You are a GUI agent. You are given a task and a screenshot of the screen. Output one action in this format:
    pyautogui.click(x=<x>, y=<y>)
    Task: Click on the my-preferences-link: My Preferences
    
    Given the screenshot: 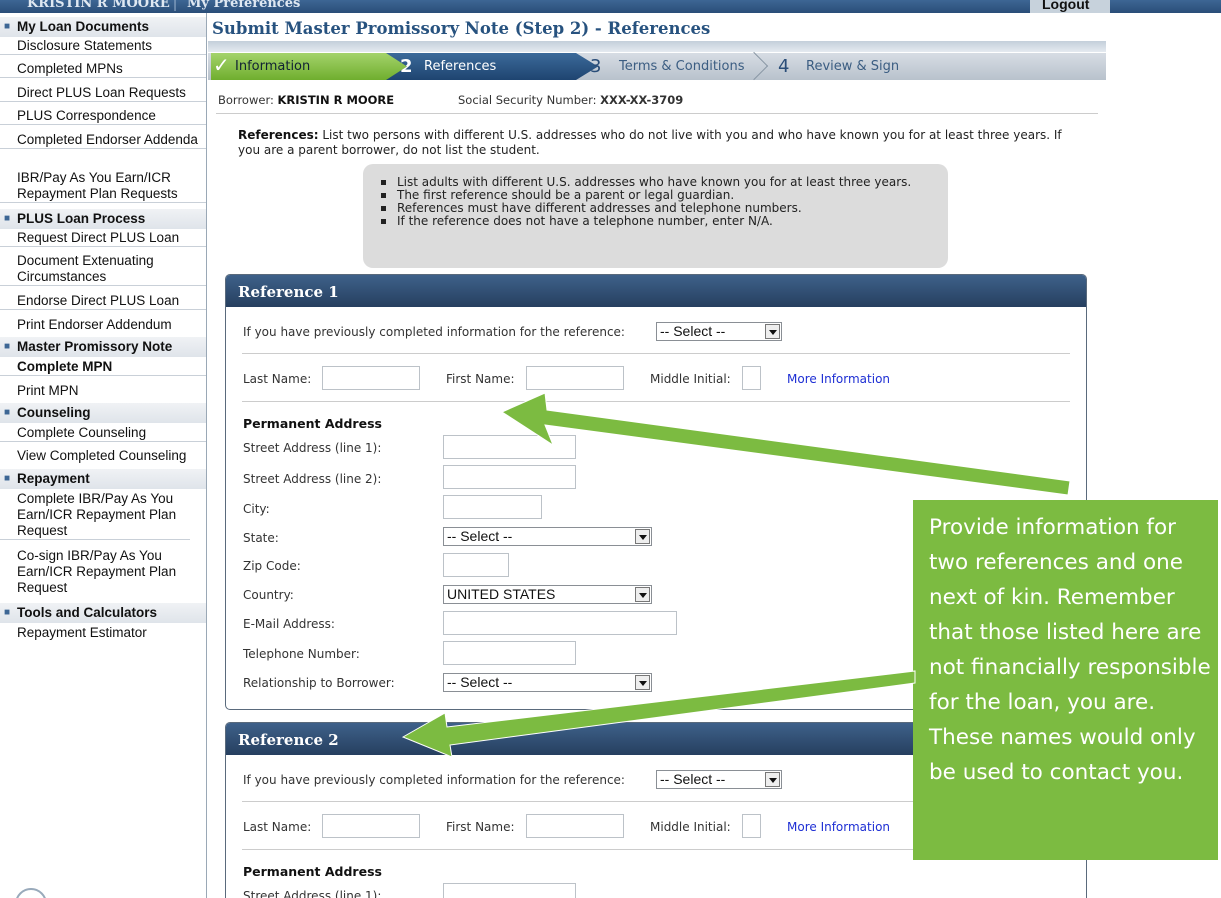 What is the action you would take?
    pyautogui.click(x=243, y=5)
    